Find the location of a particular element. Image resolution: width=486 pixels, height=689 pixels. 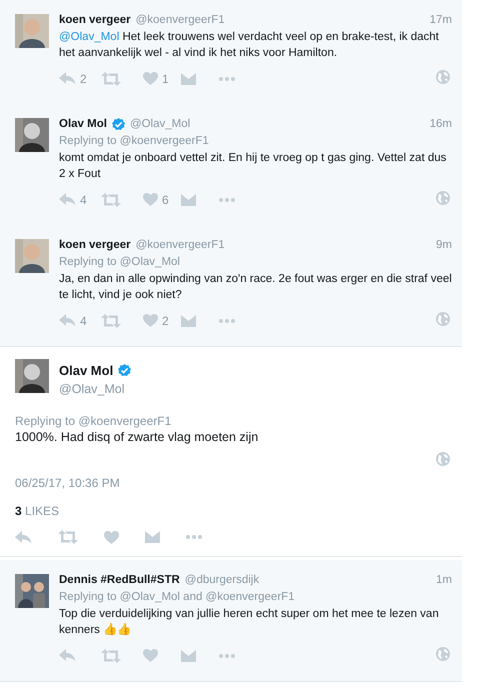

user-name: Dennis #RedBull#STR is located at coordinates (119, 580).